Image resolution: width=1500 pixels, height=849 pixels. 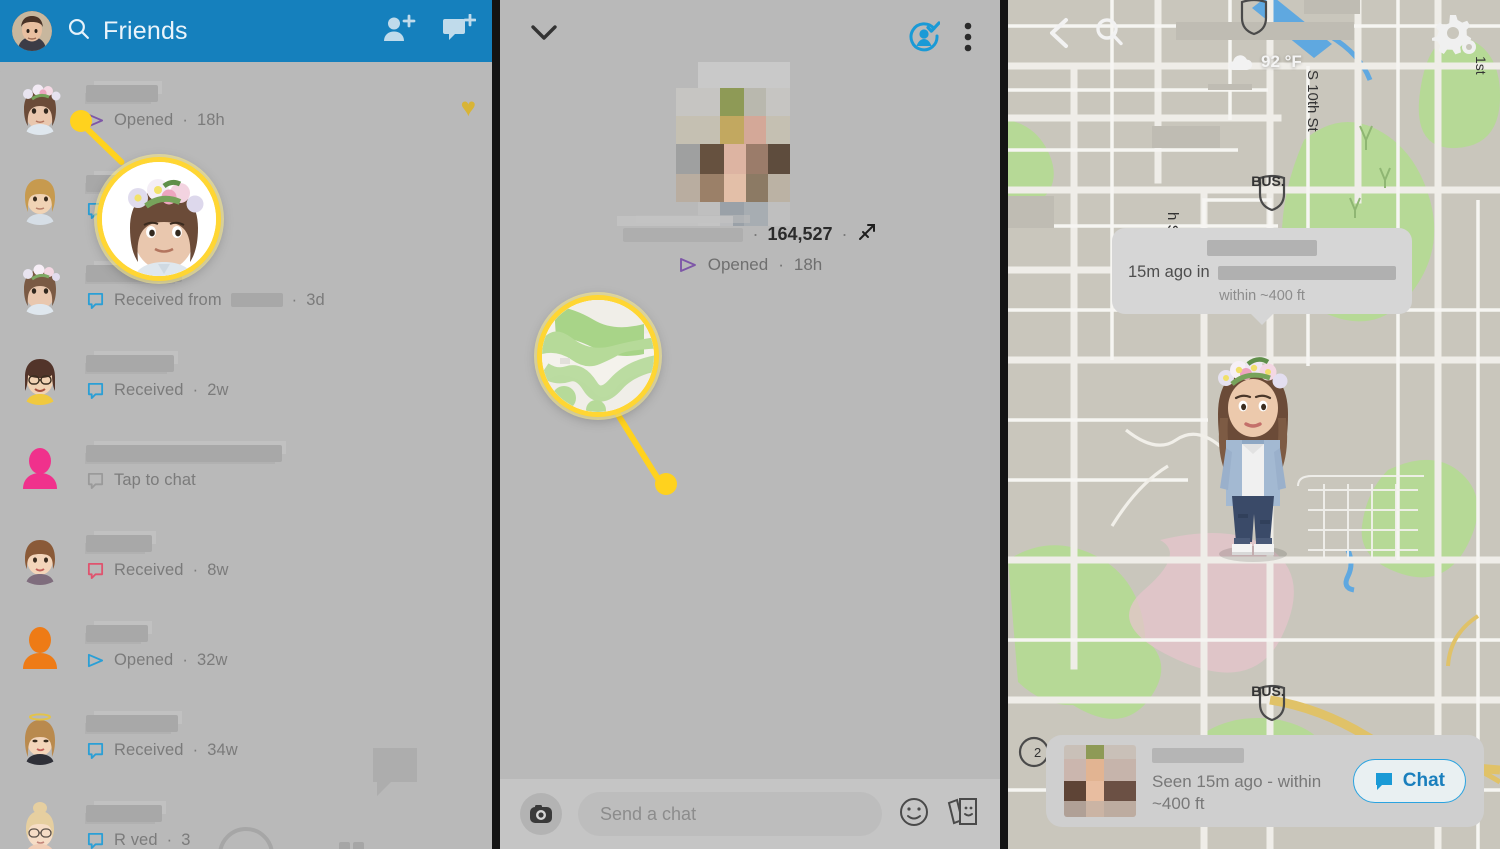 What do you see at coordinates (399, 31) in the screenshot?
I see `add-friend-icon` at bounding box center [399, 31].